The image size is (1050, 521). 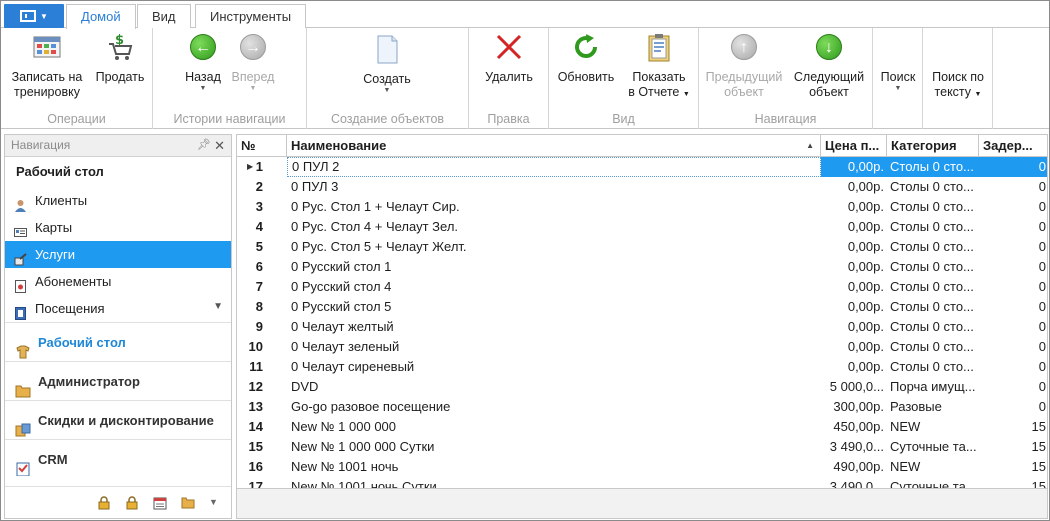 What do you see at coordinates (203, 89) in the screenshot?
I see `back-dropdown-icon: ▼` at bounding box center [203, 89].